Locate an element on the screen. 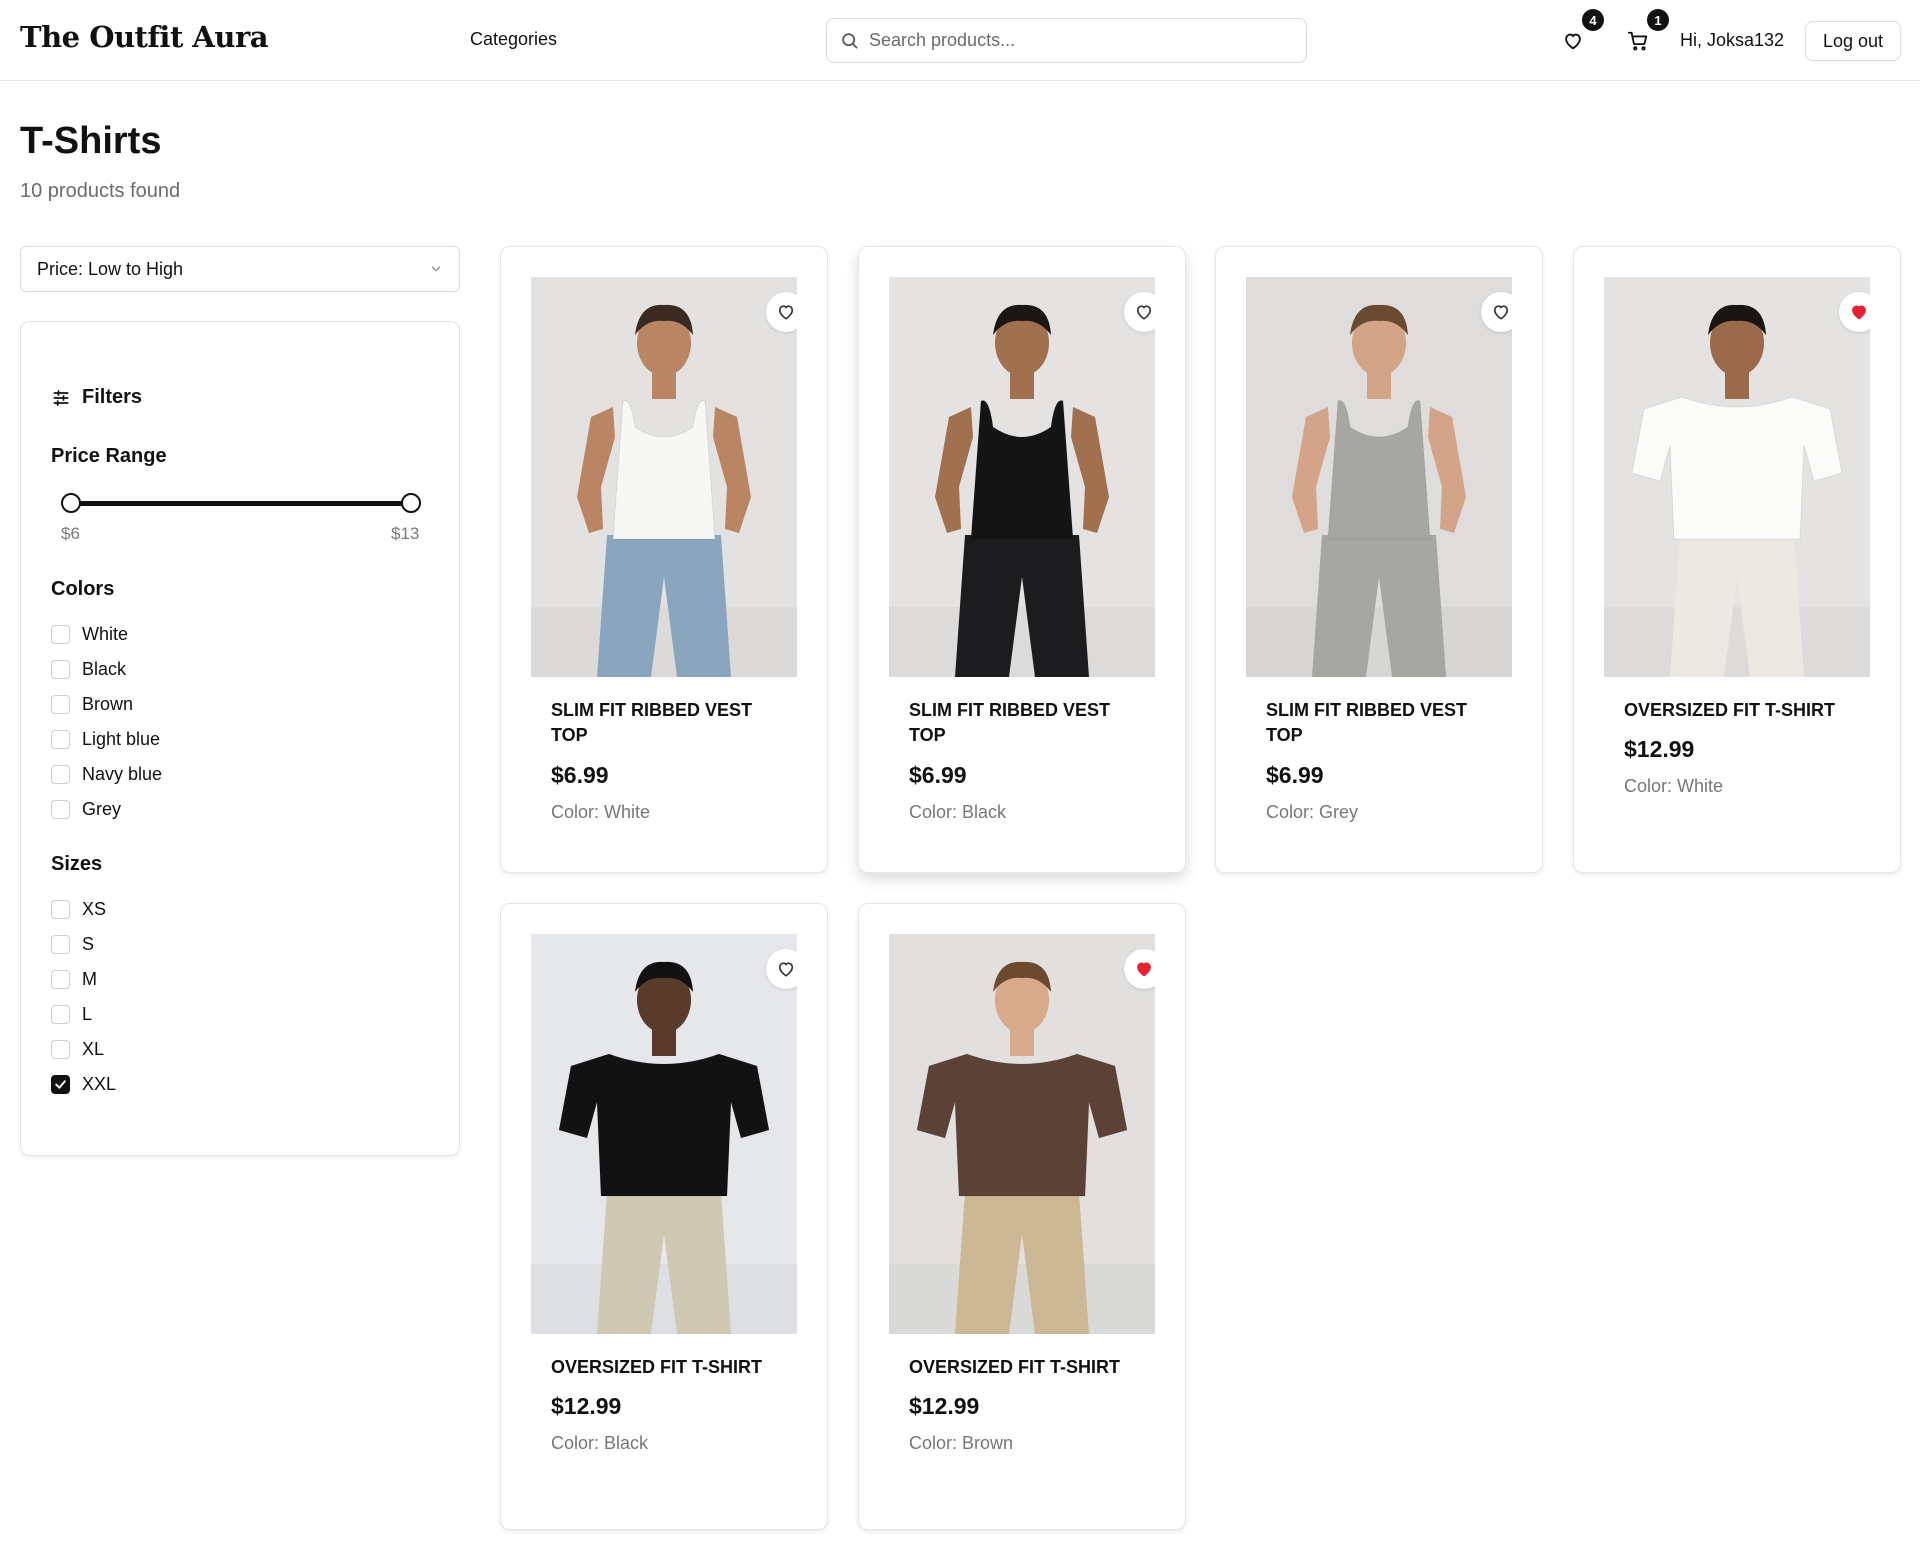 The height and width of the screenshot is (1545, 1920). color-option: Light blue is located at coordinates (105, 739).